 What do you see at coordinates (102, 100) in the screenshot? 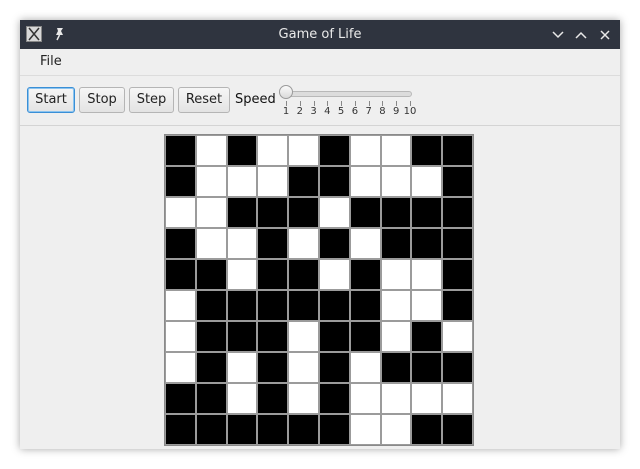
I see `stop-button: Stop` at bounding box center [102, 100].